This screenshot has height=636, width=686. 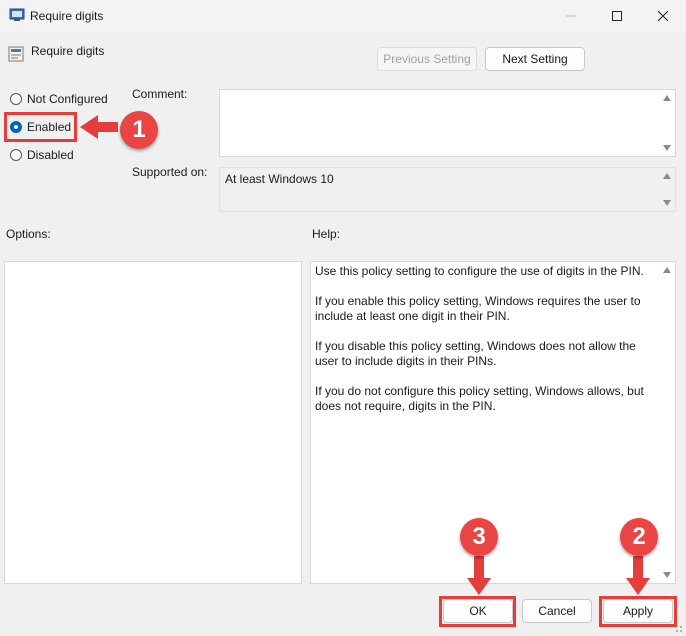 What do you see at coordinates (638, 575) in the screenshot?
I see `arrow-step2-icon` at bounding box center [638, 575].